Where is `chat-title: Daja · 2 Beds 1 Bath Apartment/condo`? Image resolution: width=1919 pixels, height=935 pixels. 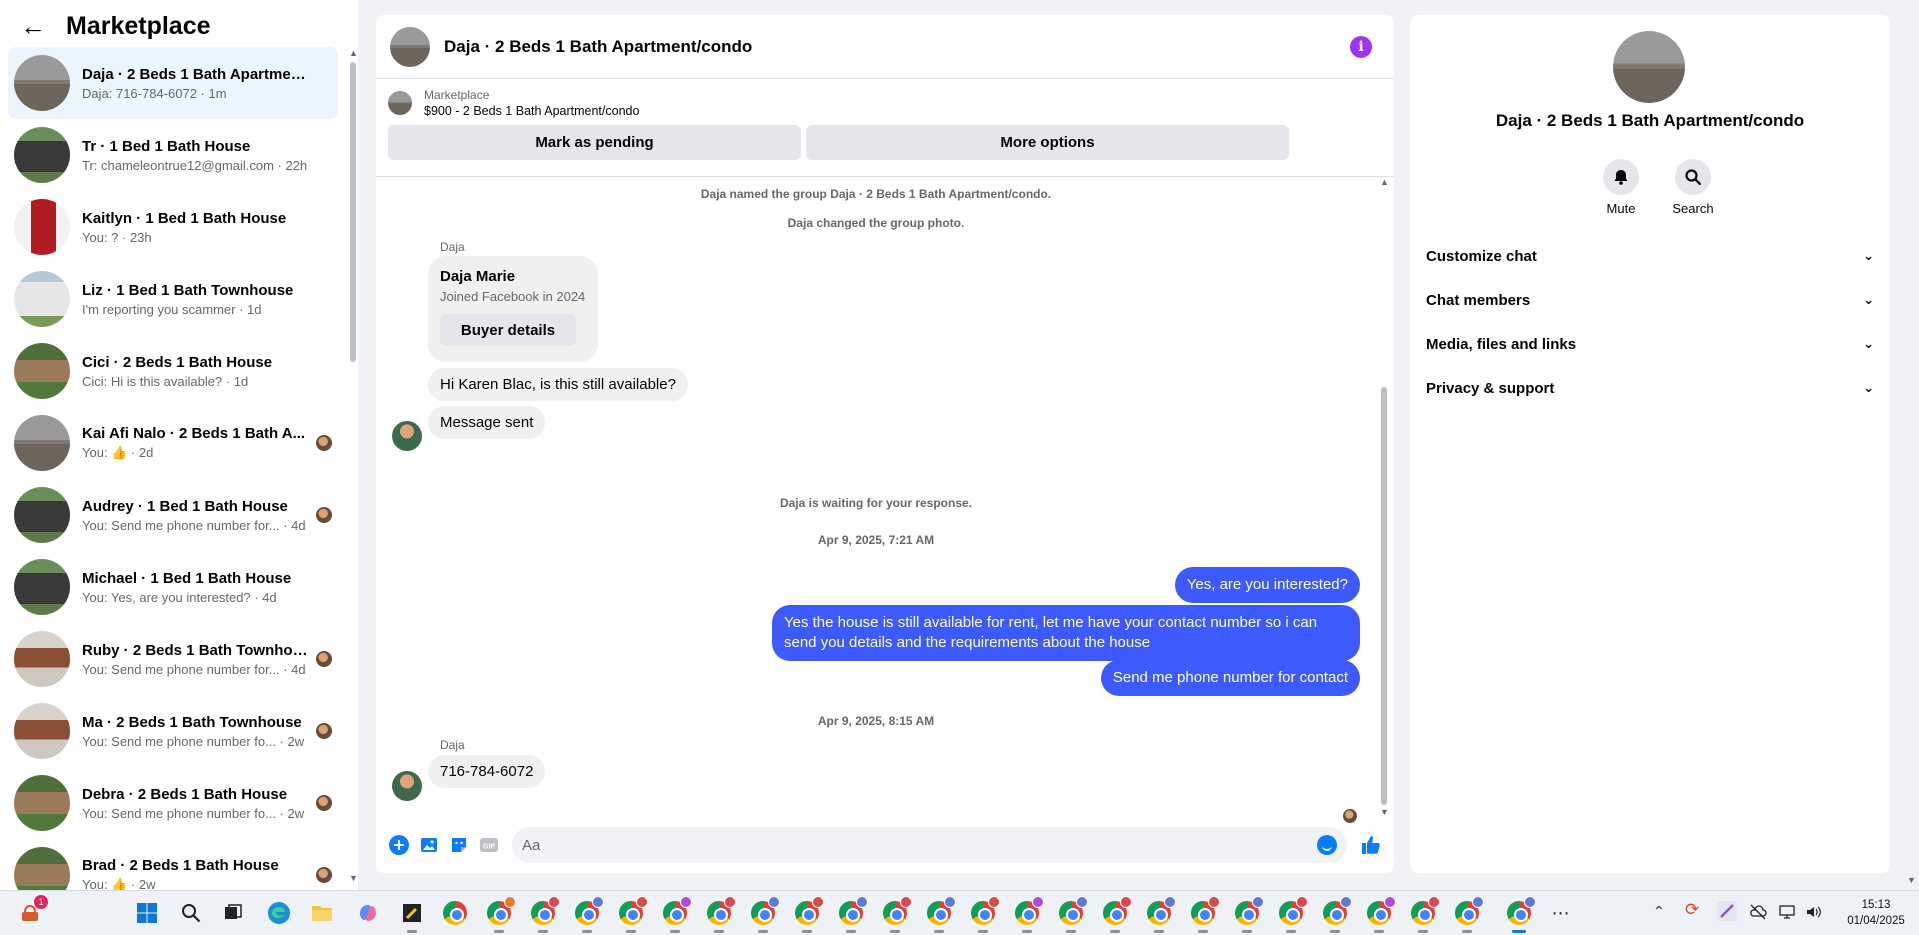
chat-title: Daja · 2 Beds 1 Bath Apartment/condo is located at coordinates (897, 47).